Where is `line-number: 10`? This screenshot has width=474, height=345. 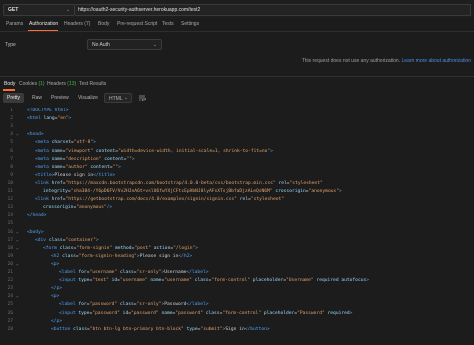 line-number: 10 is located at coordinates (10, 183).